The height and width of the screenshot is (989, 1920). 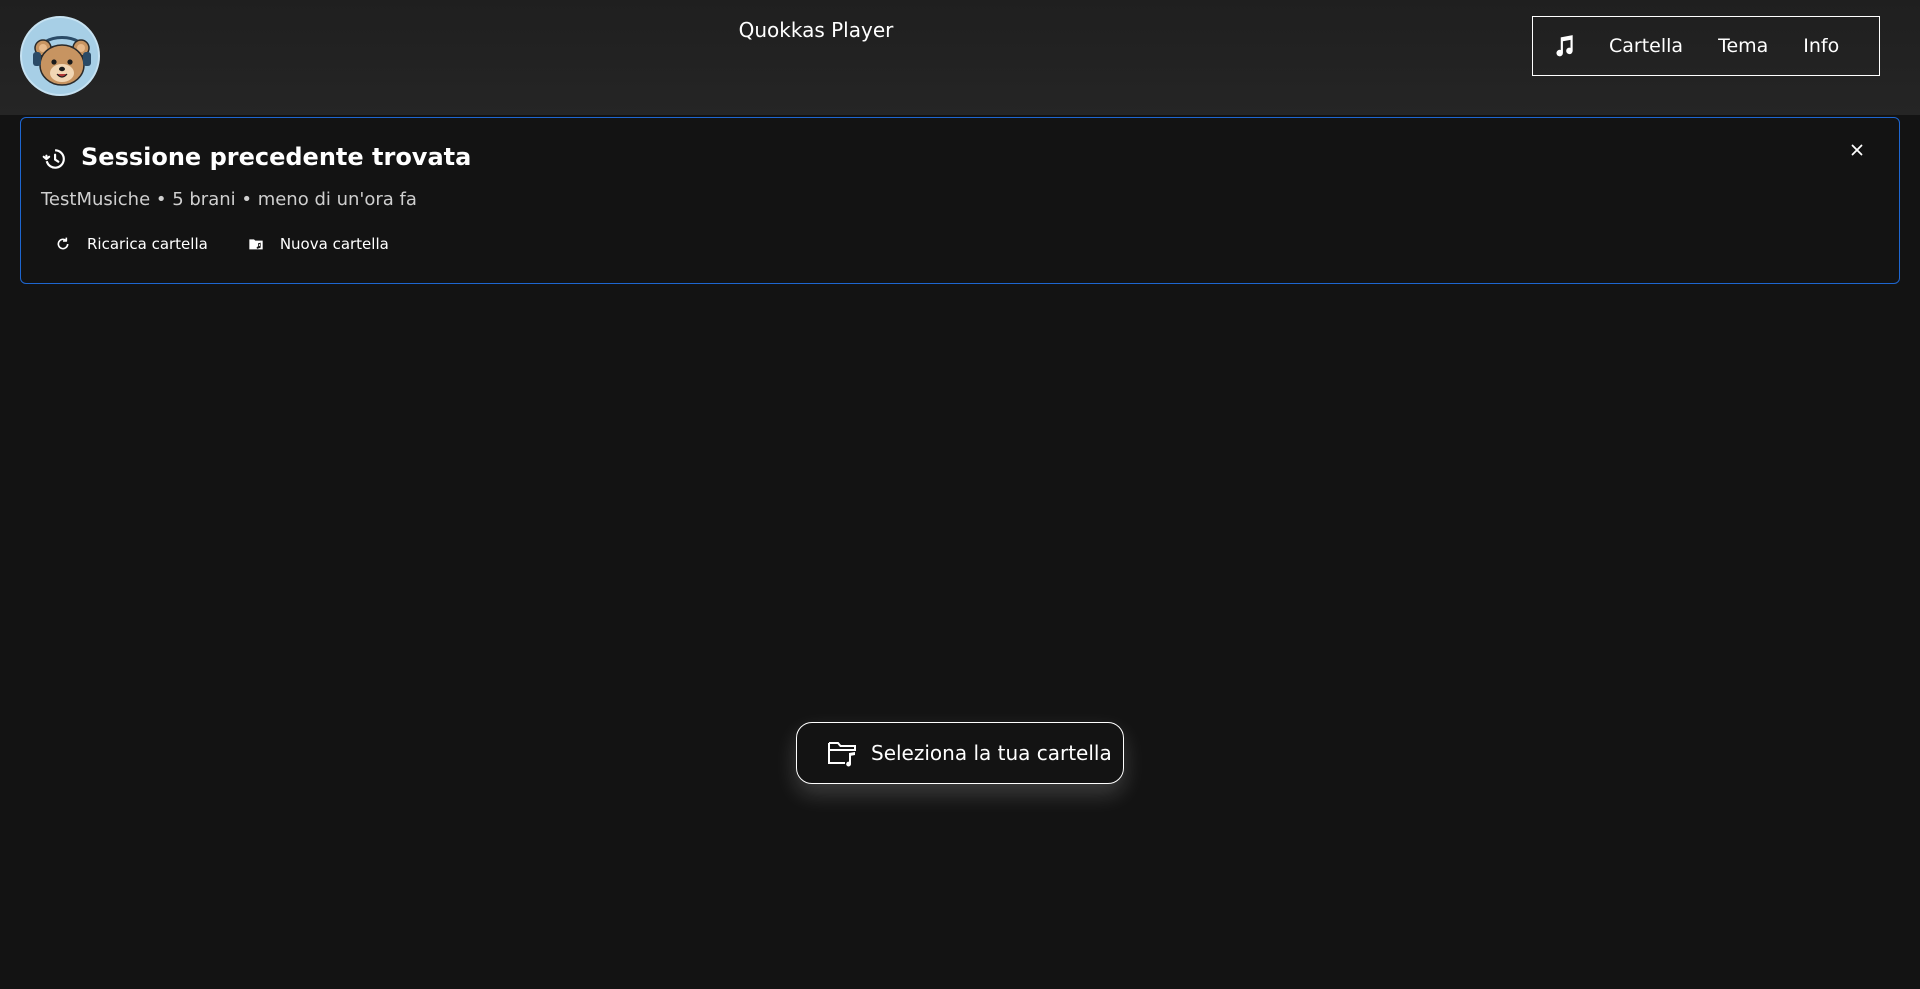 I want to click on close-banner-button, so click(x=1857, y=150).